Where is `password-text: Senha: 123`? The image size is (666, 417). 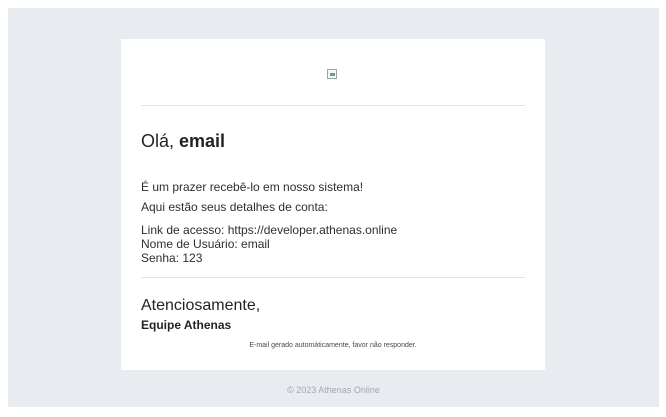 password-text: Senha: 123 is located at coordinates (172, 258).